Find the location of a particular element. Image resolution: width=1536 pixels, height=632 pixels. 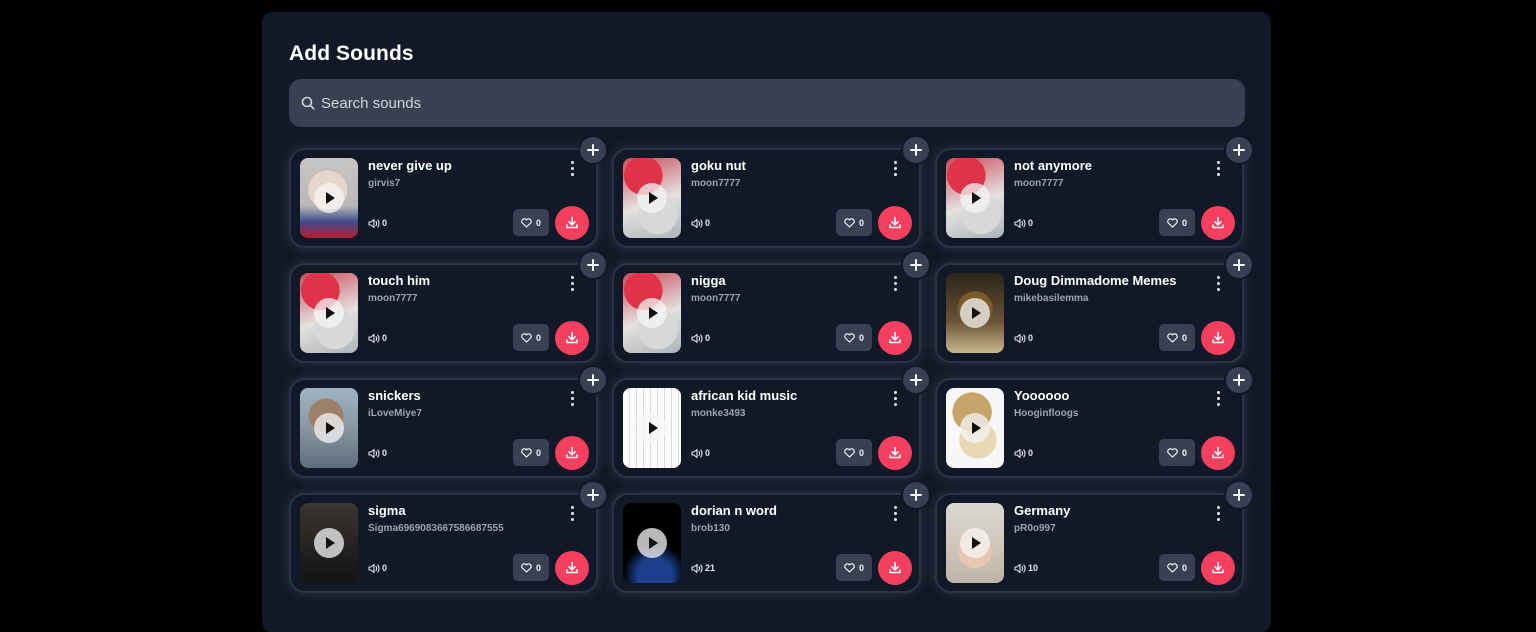

sound-author: Hooginfloogs is located at coordinates (1046, 413).